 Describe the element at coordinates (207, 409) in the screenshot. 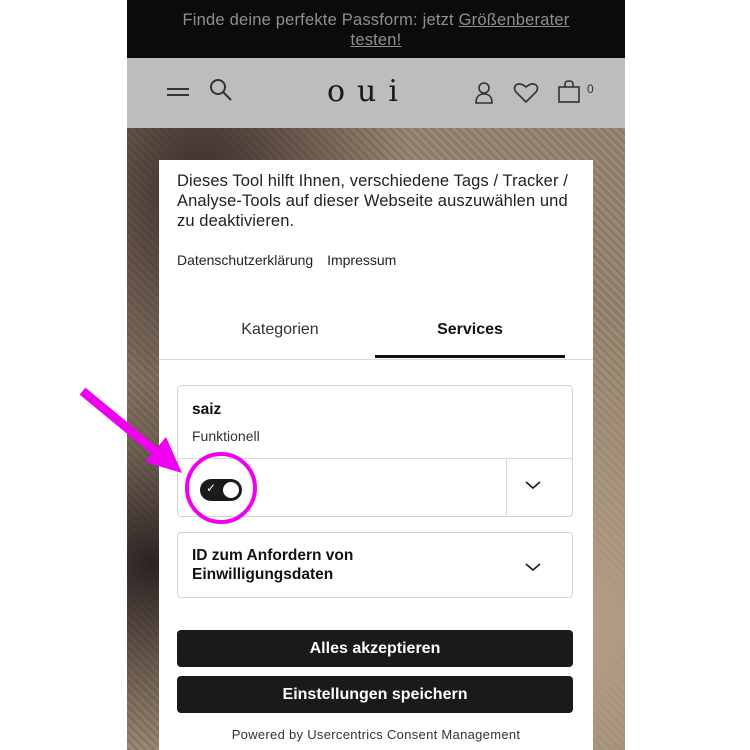

I see `service-name: saiz` at that location.